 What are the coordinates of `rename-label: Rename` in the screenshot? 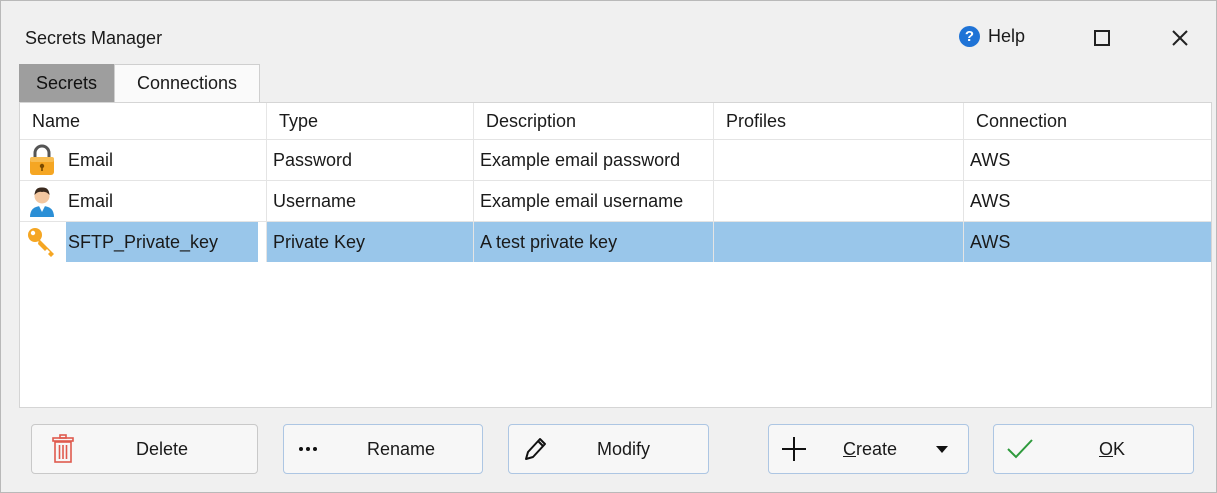 It's located at (401, 448).